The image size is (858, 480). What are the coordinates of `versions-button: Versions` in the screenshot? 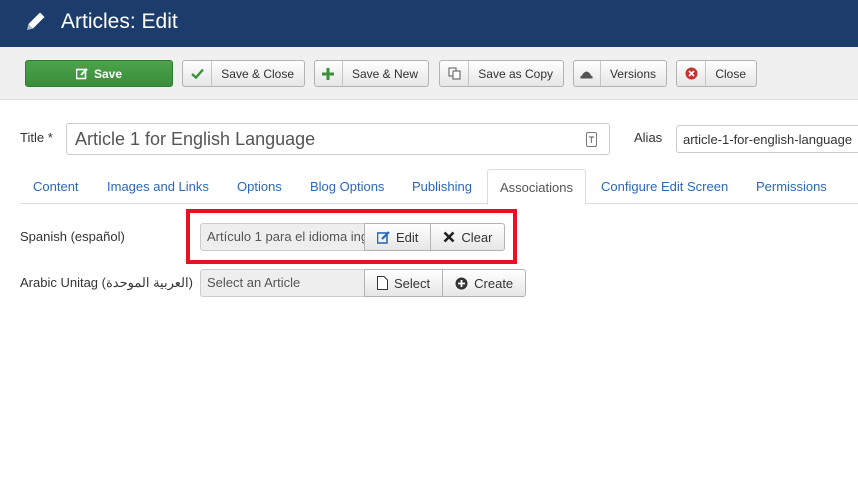 It's located at (620, 73).